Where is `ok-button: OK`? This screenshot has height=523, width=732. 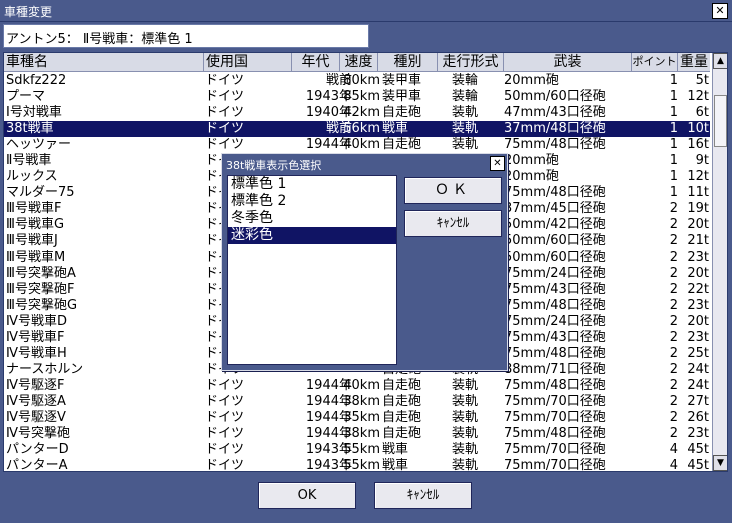
ok-button: OK is located at coordinates (307, 495).